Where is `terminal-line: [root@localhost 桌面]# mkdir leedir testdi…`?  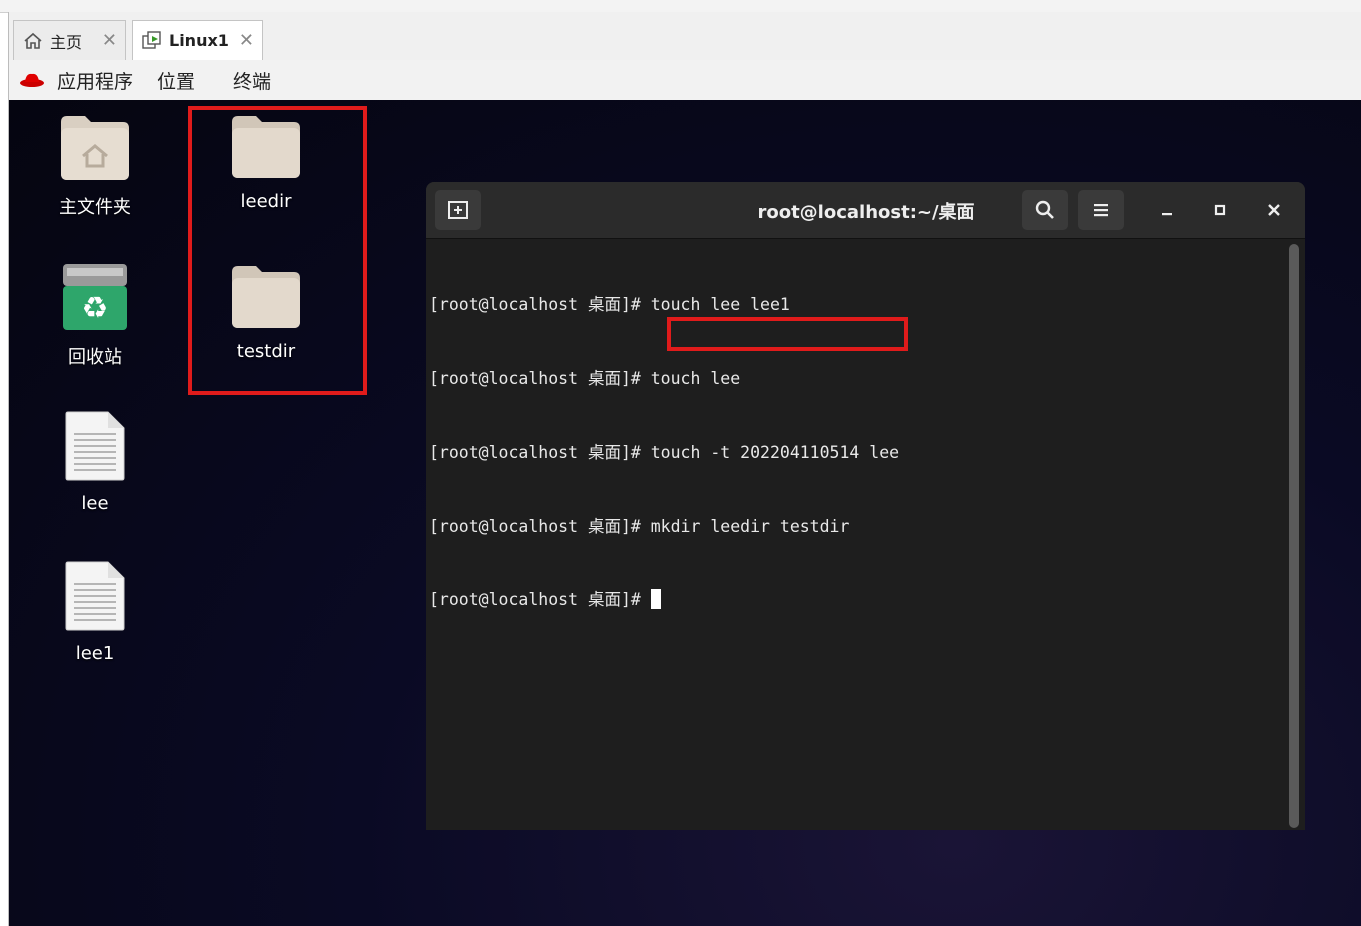
terminal-line: [root@localhost 桌面]# mkdir leedir testdi… is located at coordinates (639, 526).